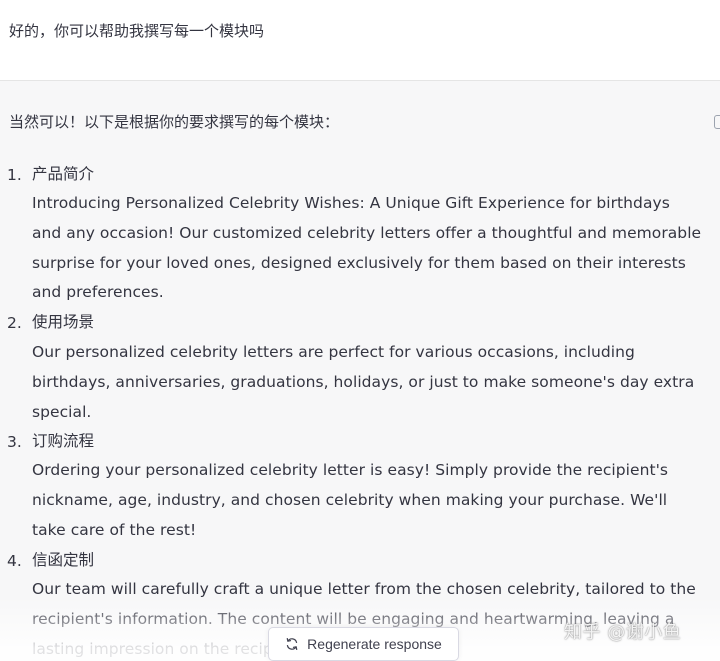 This screenshot has width=720, height=661. What do you see at coordinates (63, 441) in the screenshot?
I see `section-title: 订购流程` at bounding box center [63, 441].